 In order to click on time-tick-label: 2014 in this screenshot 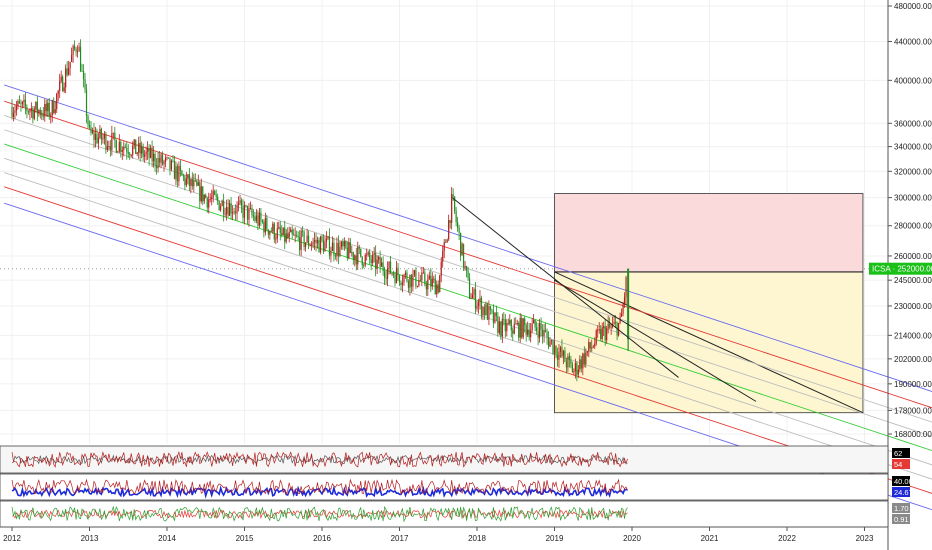, I will do `click(167, 538)`.